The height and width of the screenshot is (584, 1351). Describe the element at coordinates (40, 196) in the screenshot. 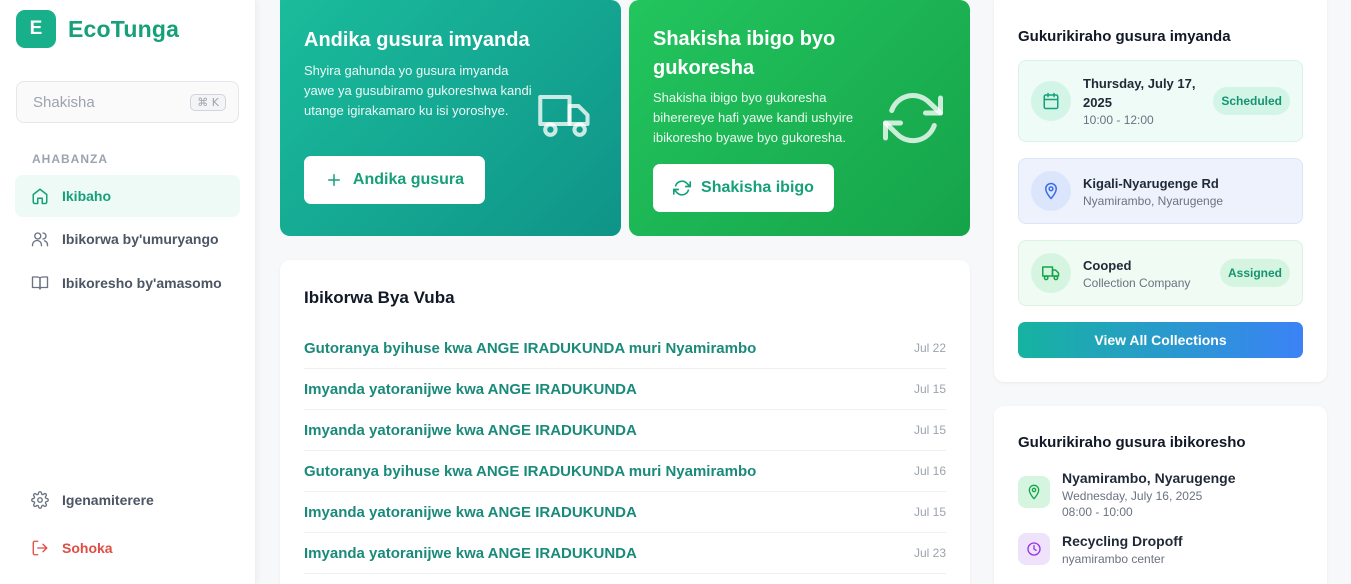

I see `home-icon` at that location.